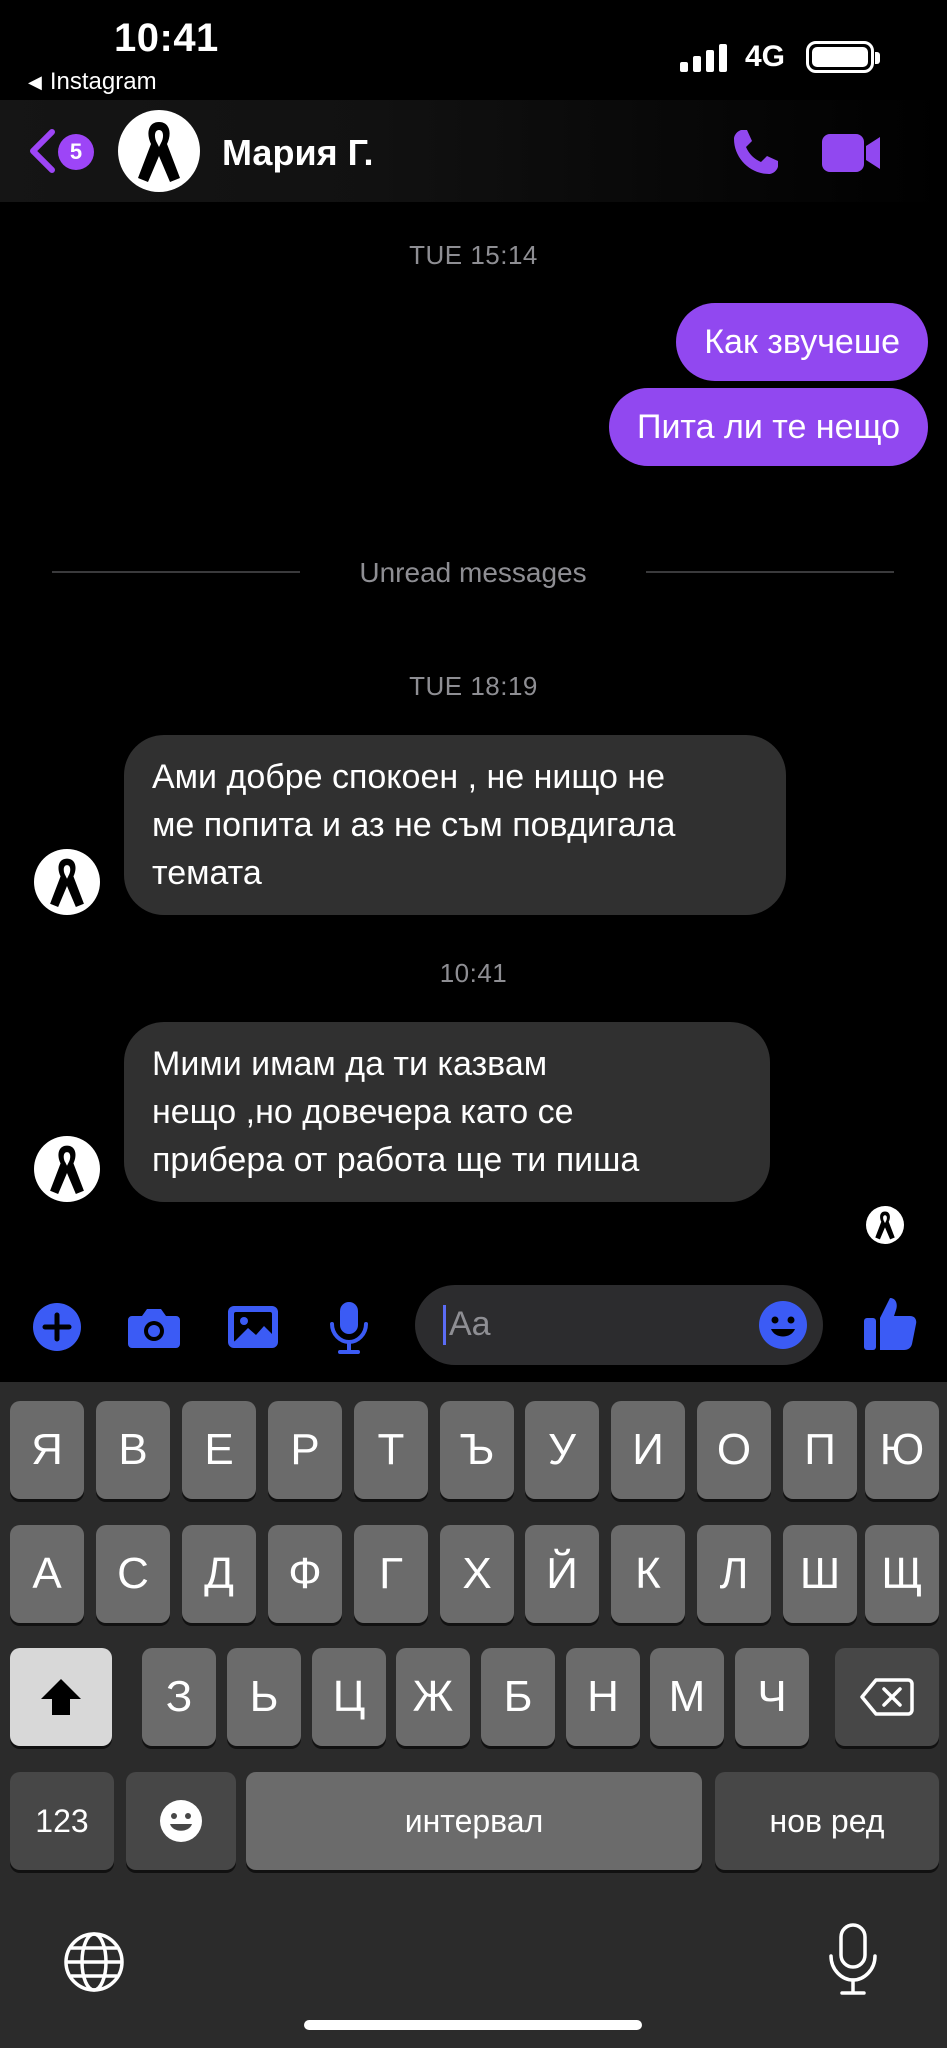 The height and width of the screenshot is (2048, 947). Describe the element at coordinates (562, 1574) in the screenshot. I see `key: Й` at that location.